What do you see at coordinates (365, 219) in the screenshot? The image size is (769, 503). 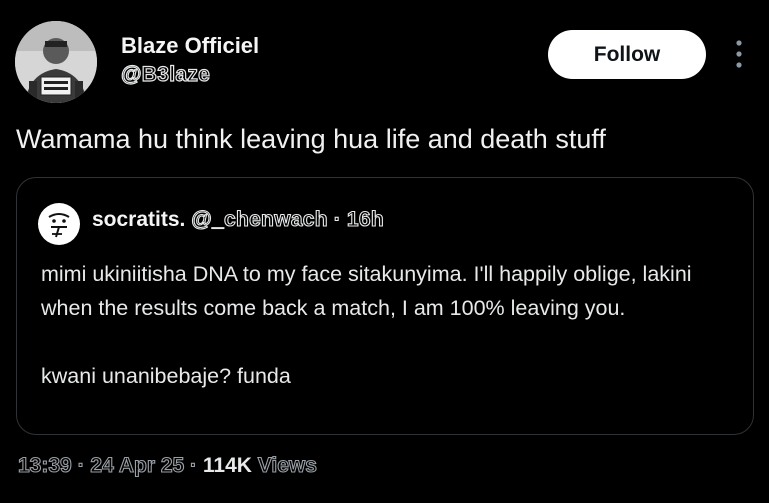 I see `quote-age: 16h` at bounding box center [365, 219].